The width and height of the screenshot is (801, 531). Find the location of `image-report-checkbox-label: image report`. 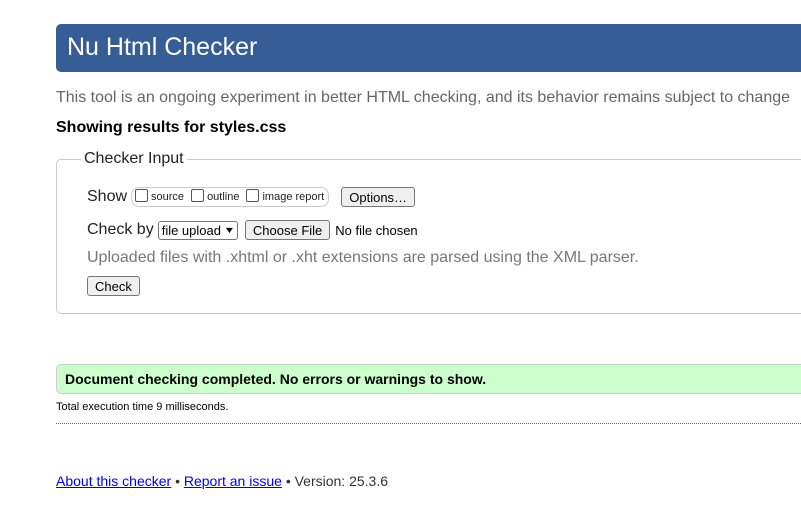

image-report-checkbox-label: image report is located at coordinates (293, 197).